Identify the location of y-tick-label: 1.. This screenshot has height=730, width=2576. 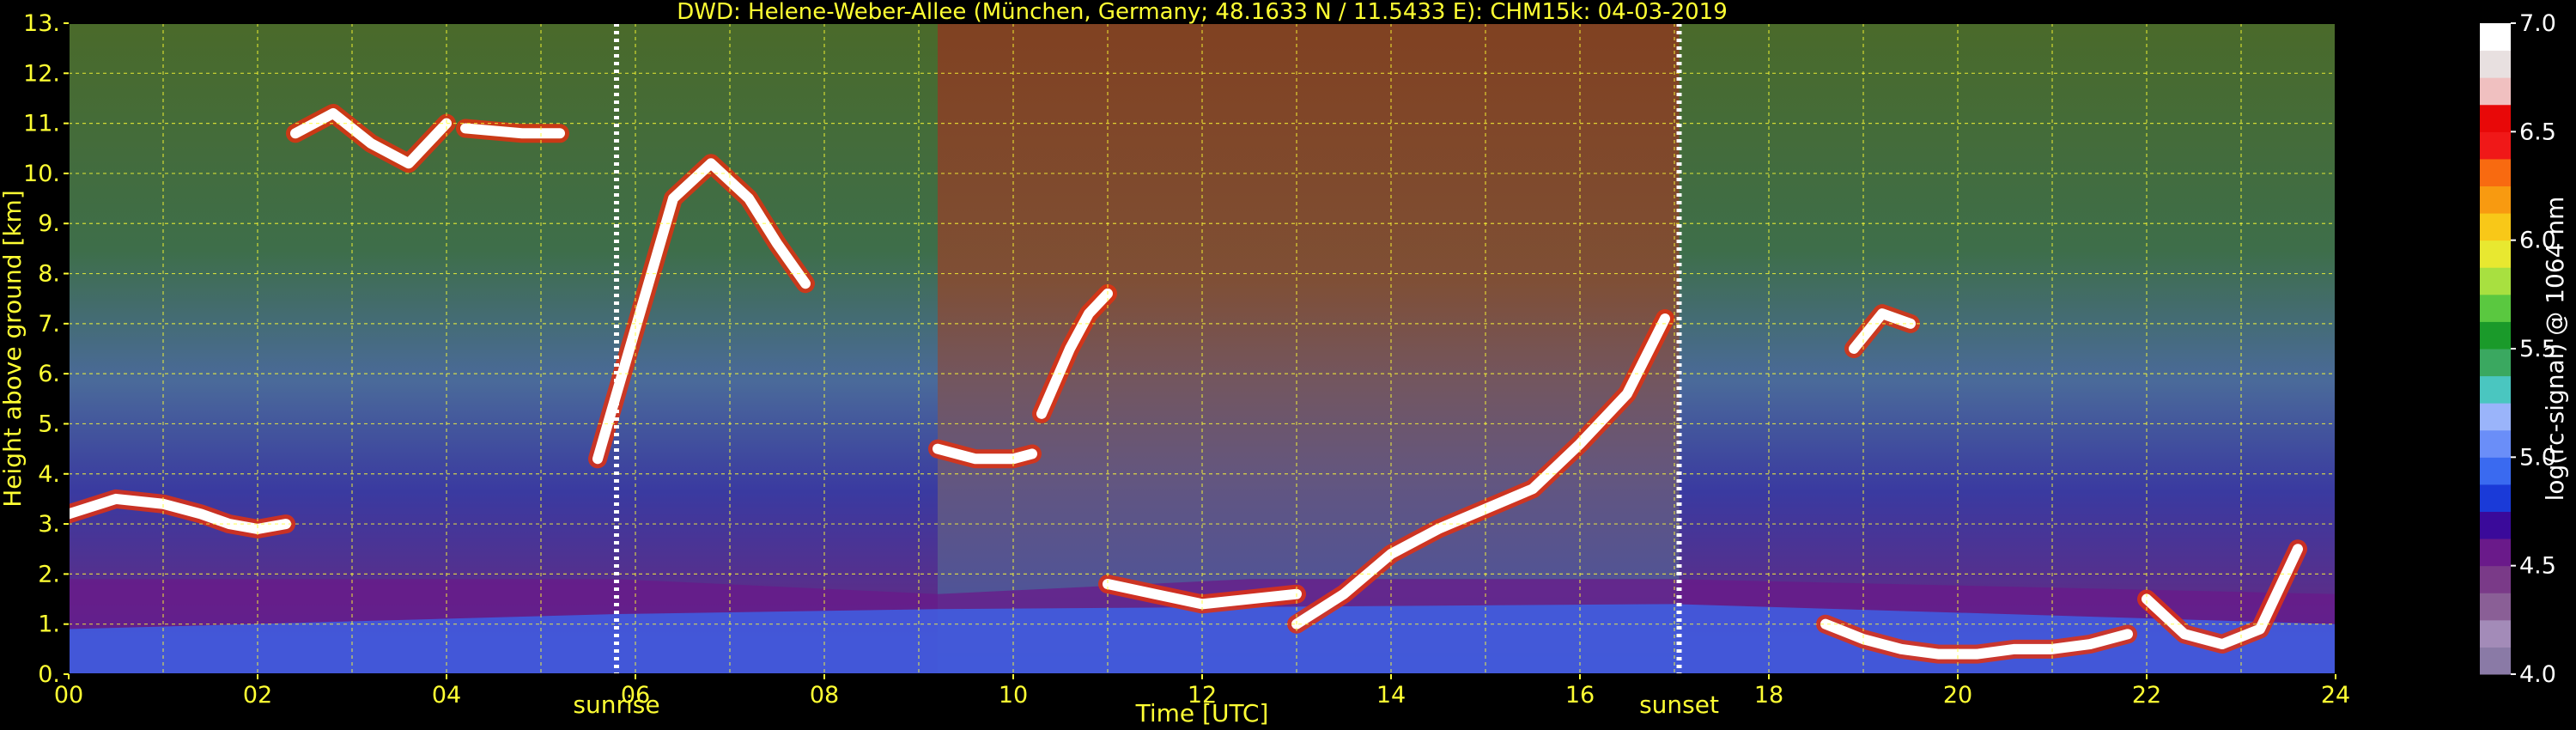
(49, 624).